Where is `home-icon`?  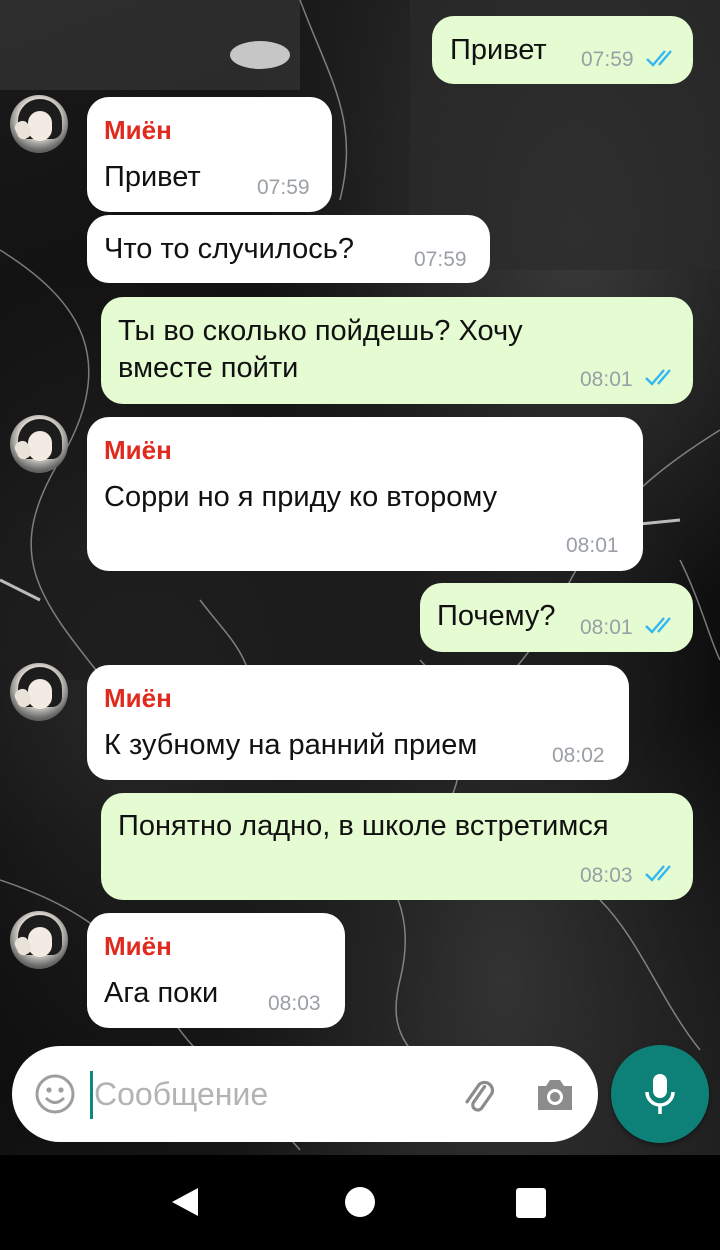
home-icon is located at coordinates (360, 1202).